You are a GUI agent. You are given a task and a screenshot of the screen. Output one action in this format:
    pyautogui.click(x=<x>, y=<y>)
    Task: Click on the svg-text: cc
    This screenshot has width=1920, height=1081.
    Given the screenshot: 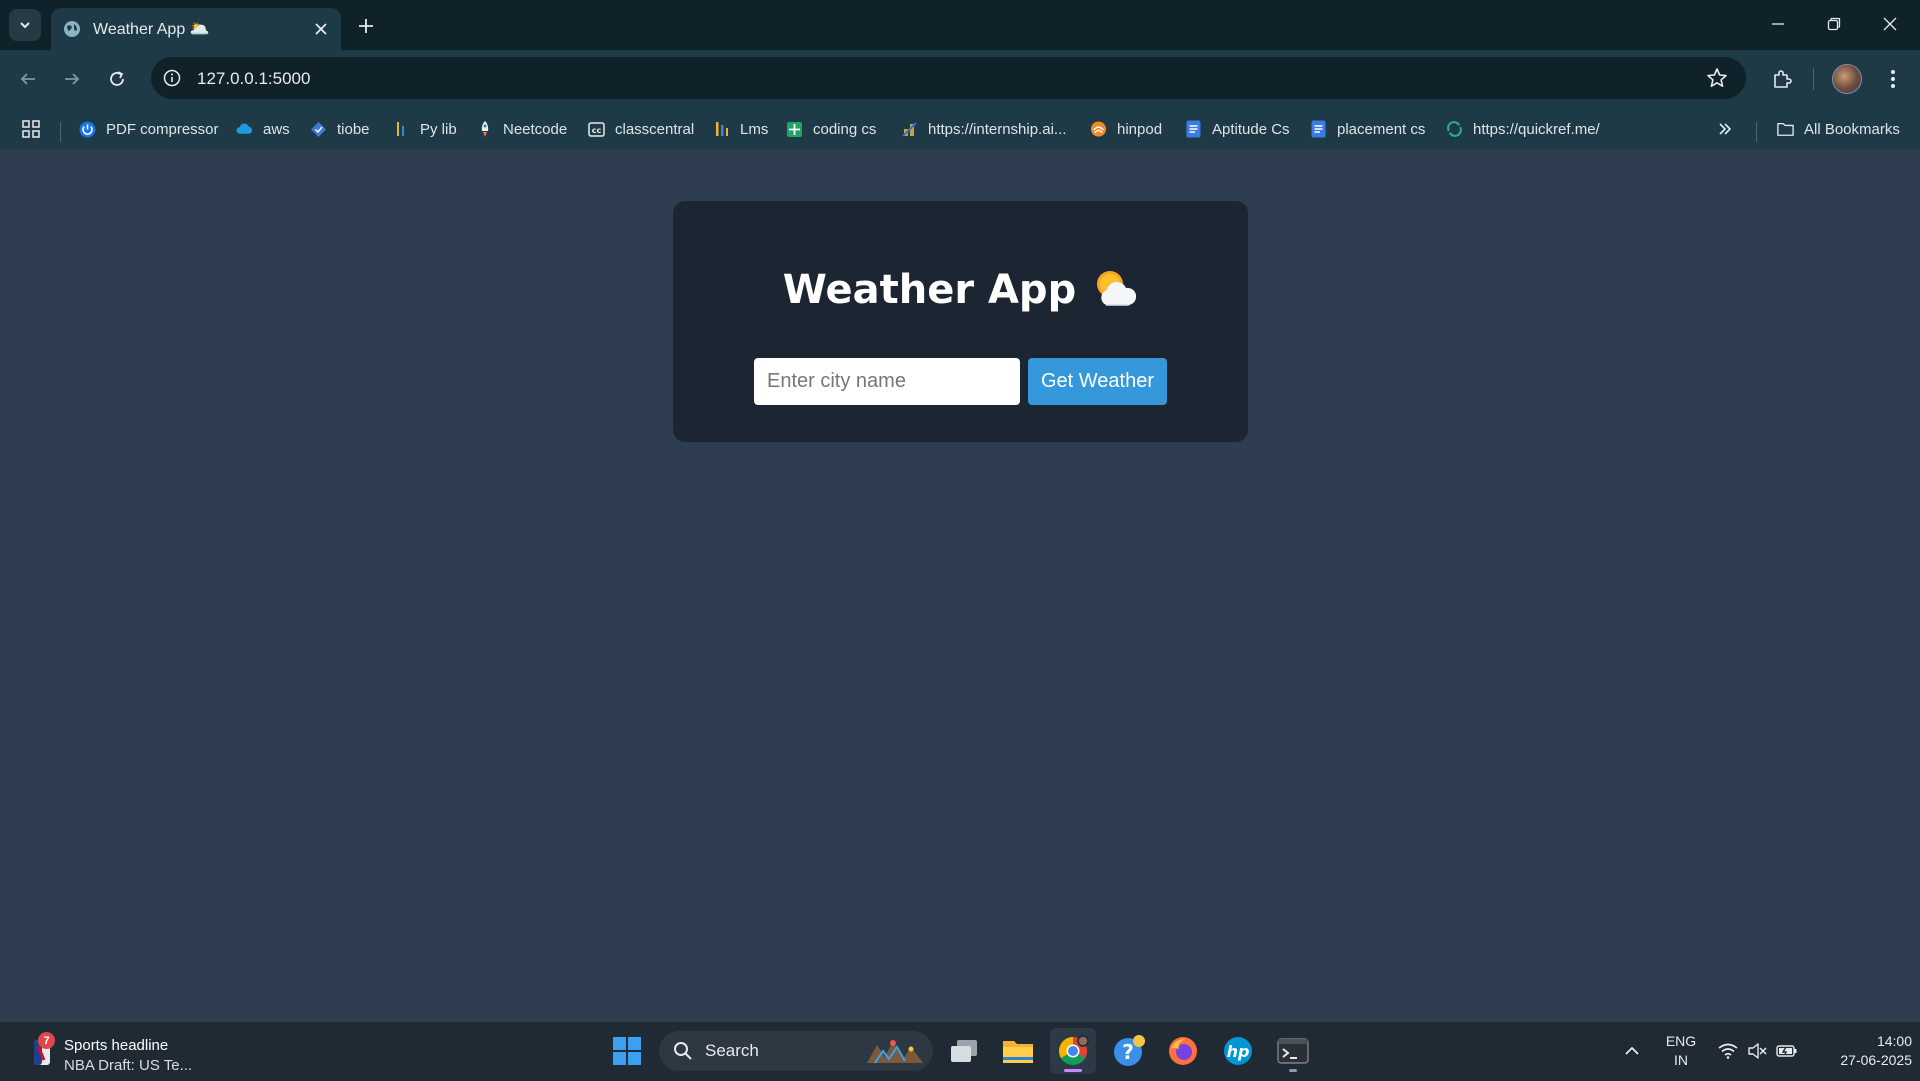 What is the action you would take?
    pyautogui.click(x=597, y=130)
    